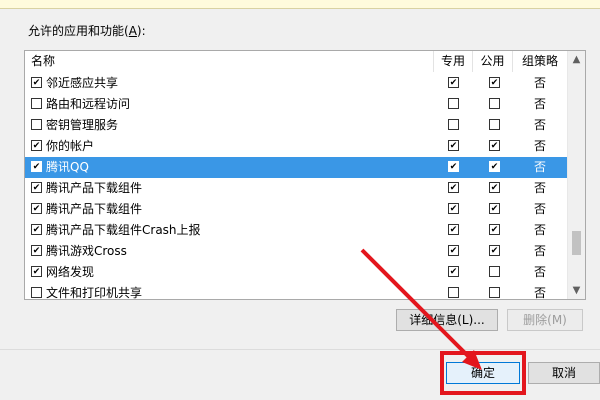 The image size is (600, 400). Describe the element at coordinates (67, 167) in the screenshot. I see `app-name: 腾讯QQ` at that location.